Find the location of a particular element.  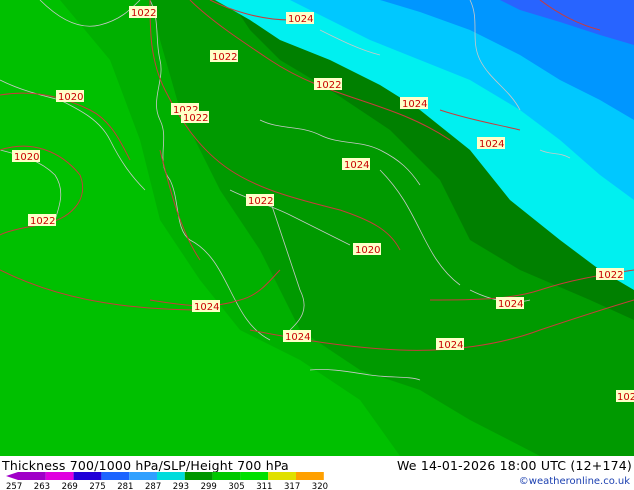

pressure-label-4: 1022 is located at coordinates (328, 85).